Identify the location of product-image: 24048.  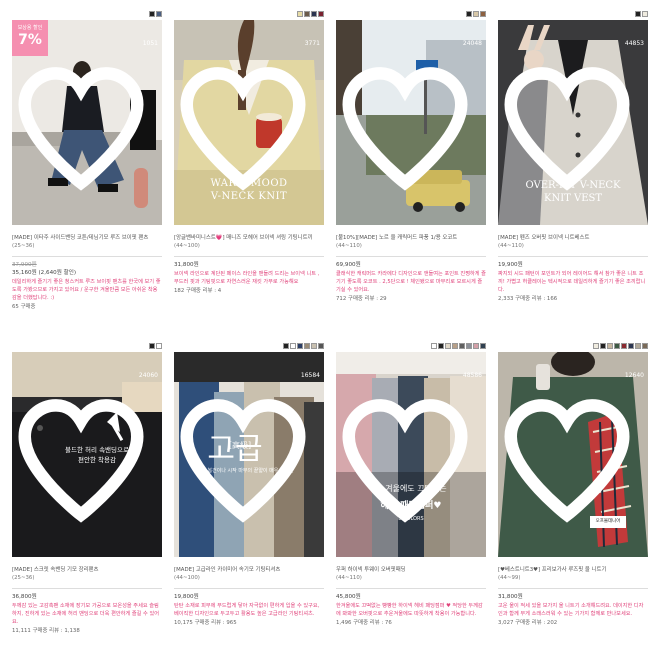
(411, 122).